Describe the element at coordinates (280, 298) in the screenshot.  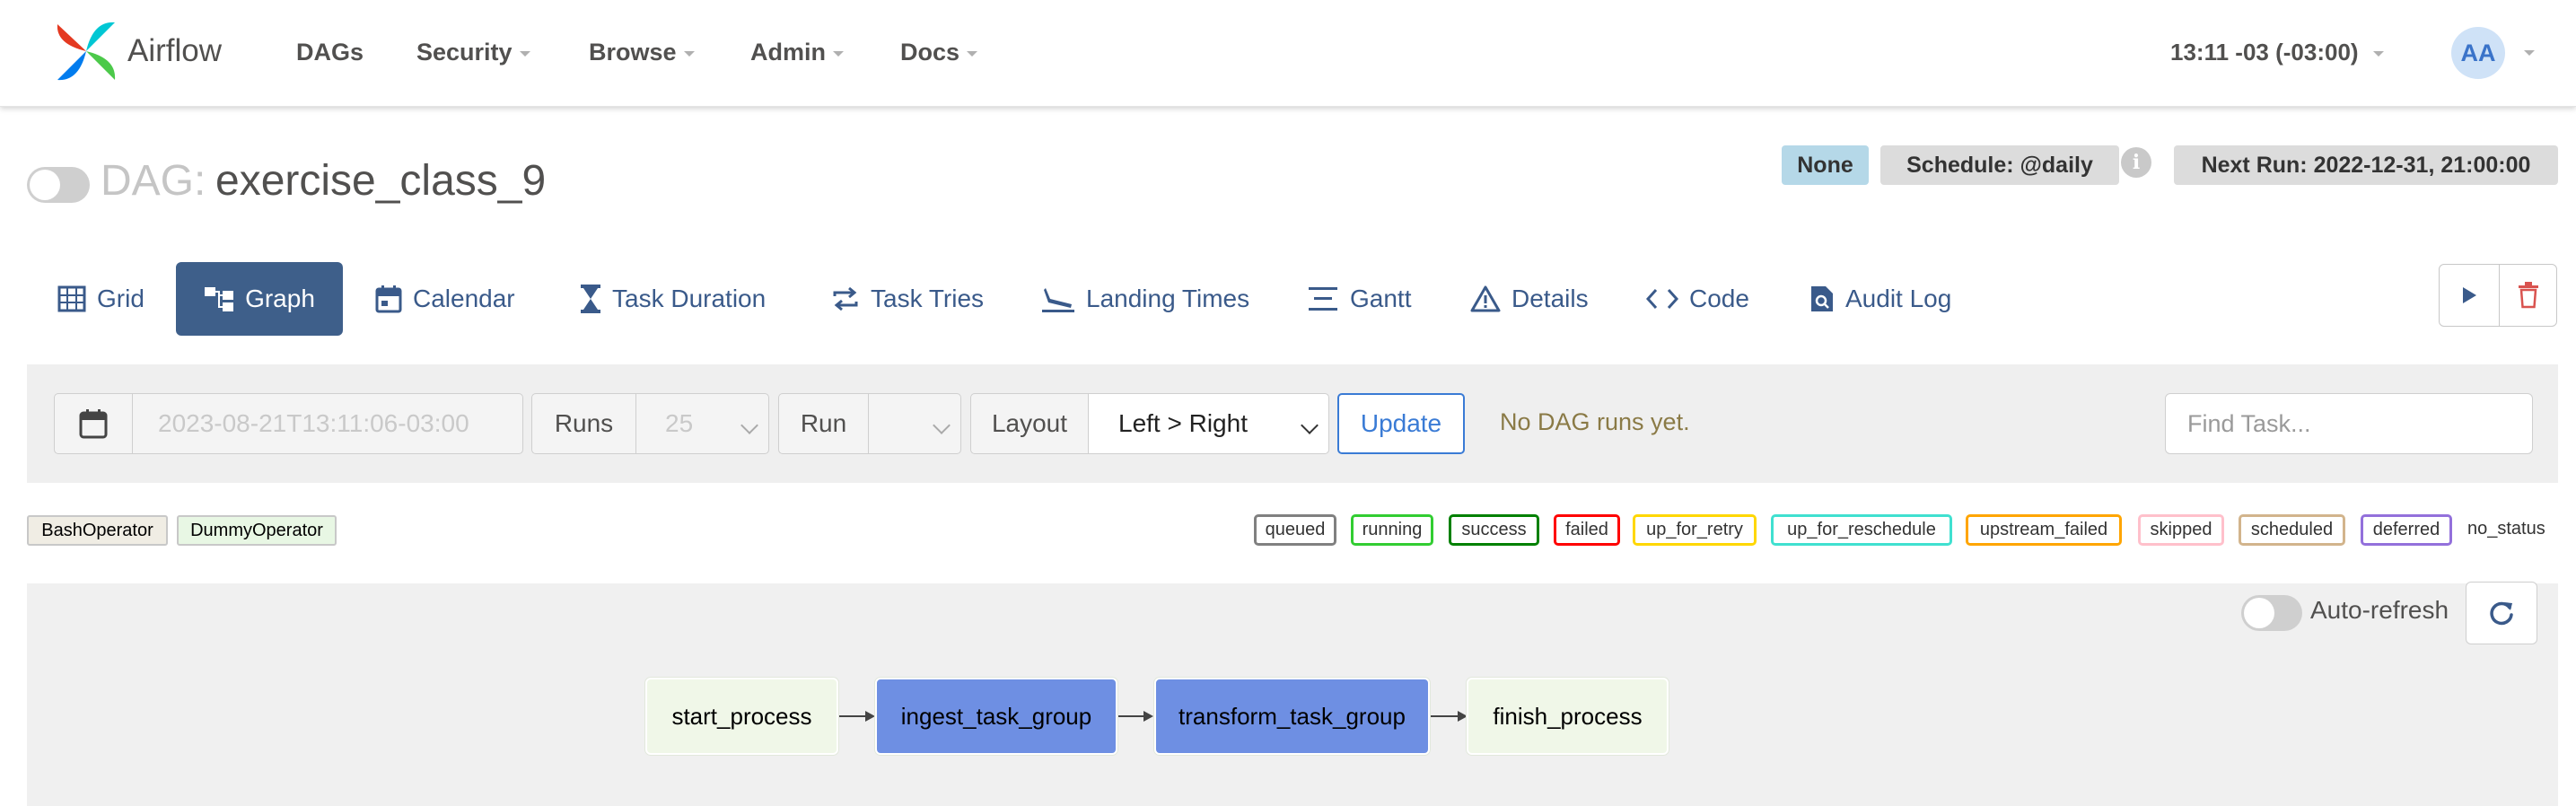
I see `tab-graph-label: Graph` at that location.